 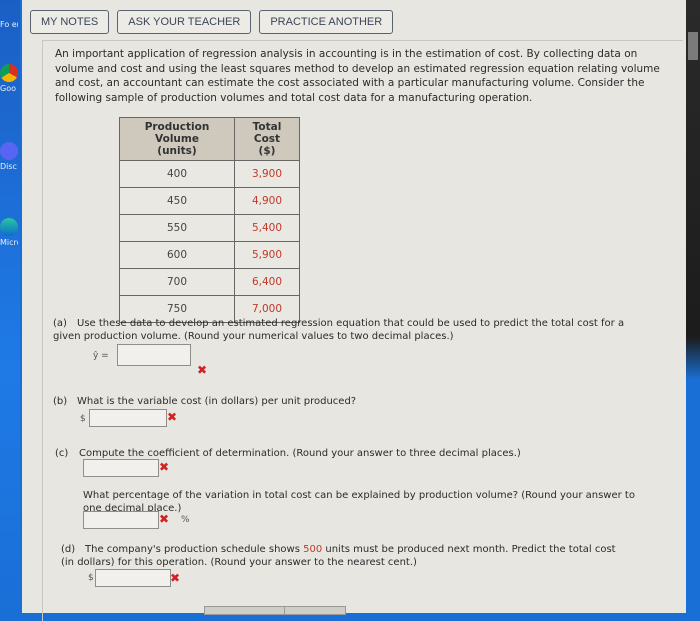 I want to click on production-units-value: 500, so click(x=313, y=549).